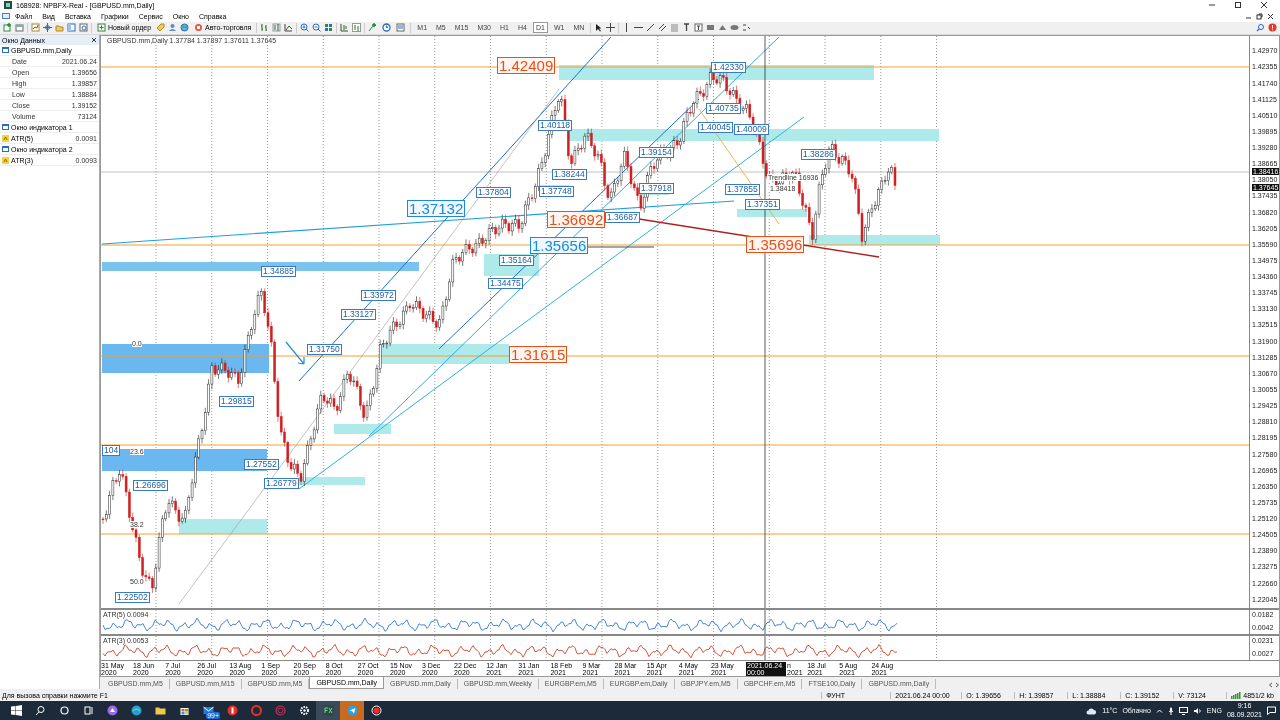 The height and width of the screenshot is (720, 1280). I want to click on zoom-in-icon, so click(305, 28).